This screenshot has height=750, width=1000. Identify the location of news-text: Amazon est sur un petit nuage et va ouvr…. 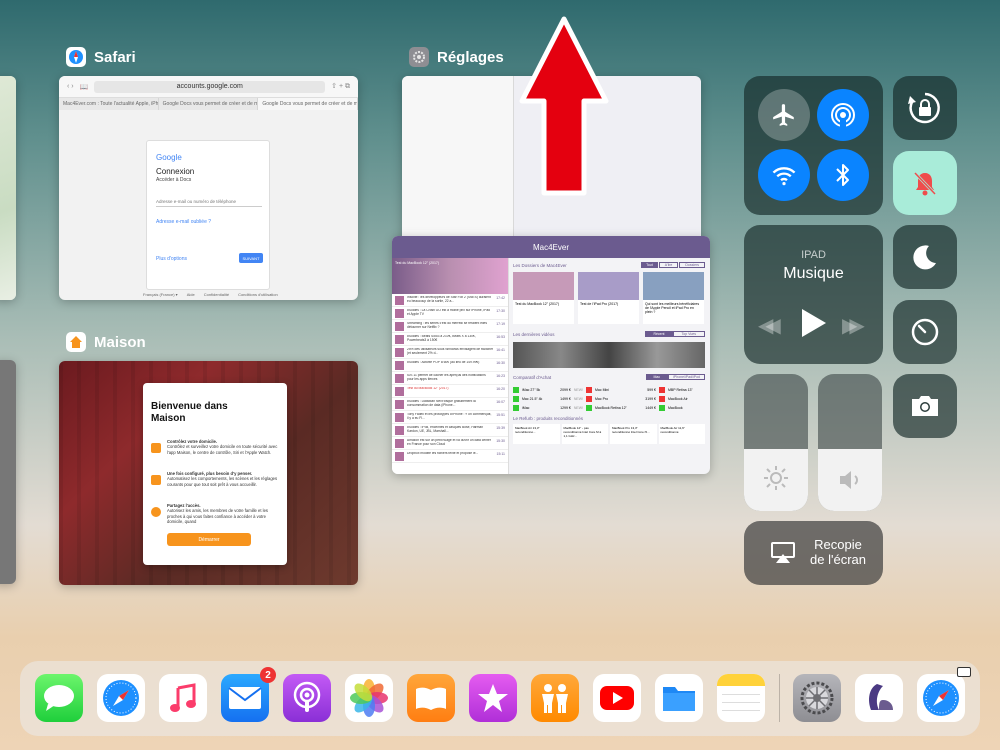
(449, 442).